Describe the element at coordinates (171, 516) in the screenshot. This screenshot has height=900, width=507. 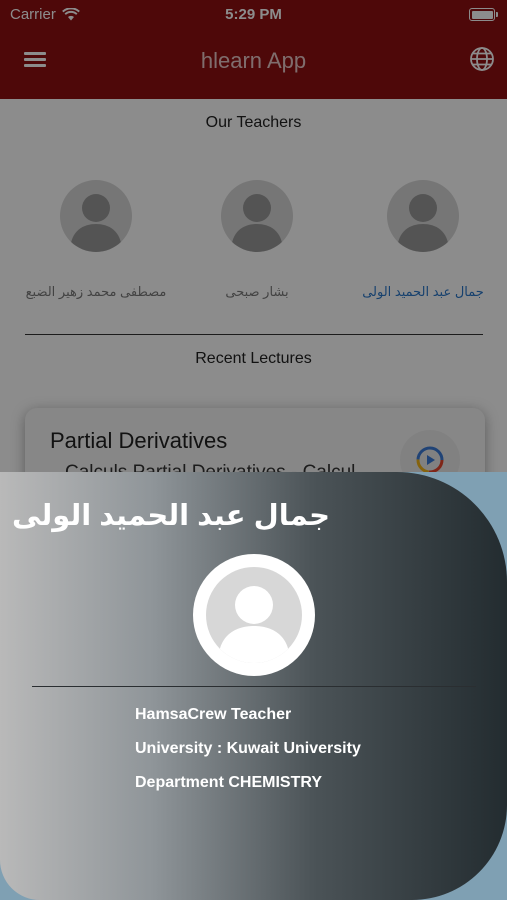
I see `teacher-name-heading: جمال عبد الحميد الولى` at that location.